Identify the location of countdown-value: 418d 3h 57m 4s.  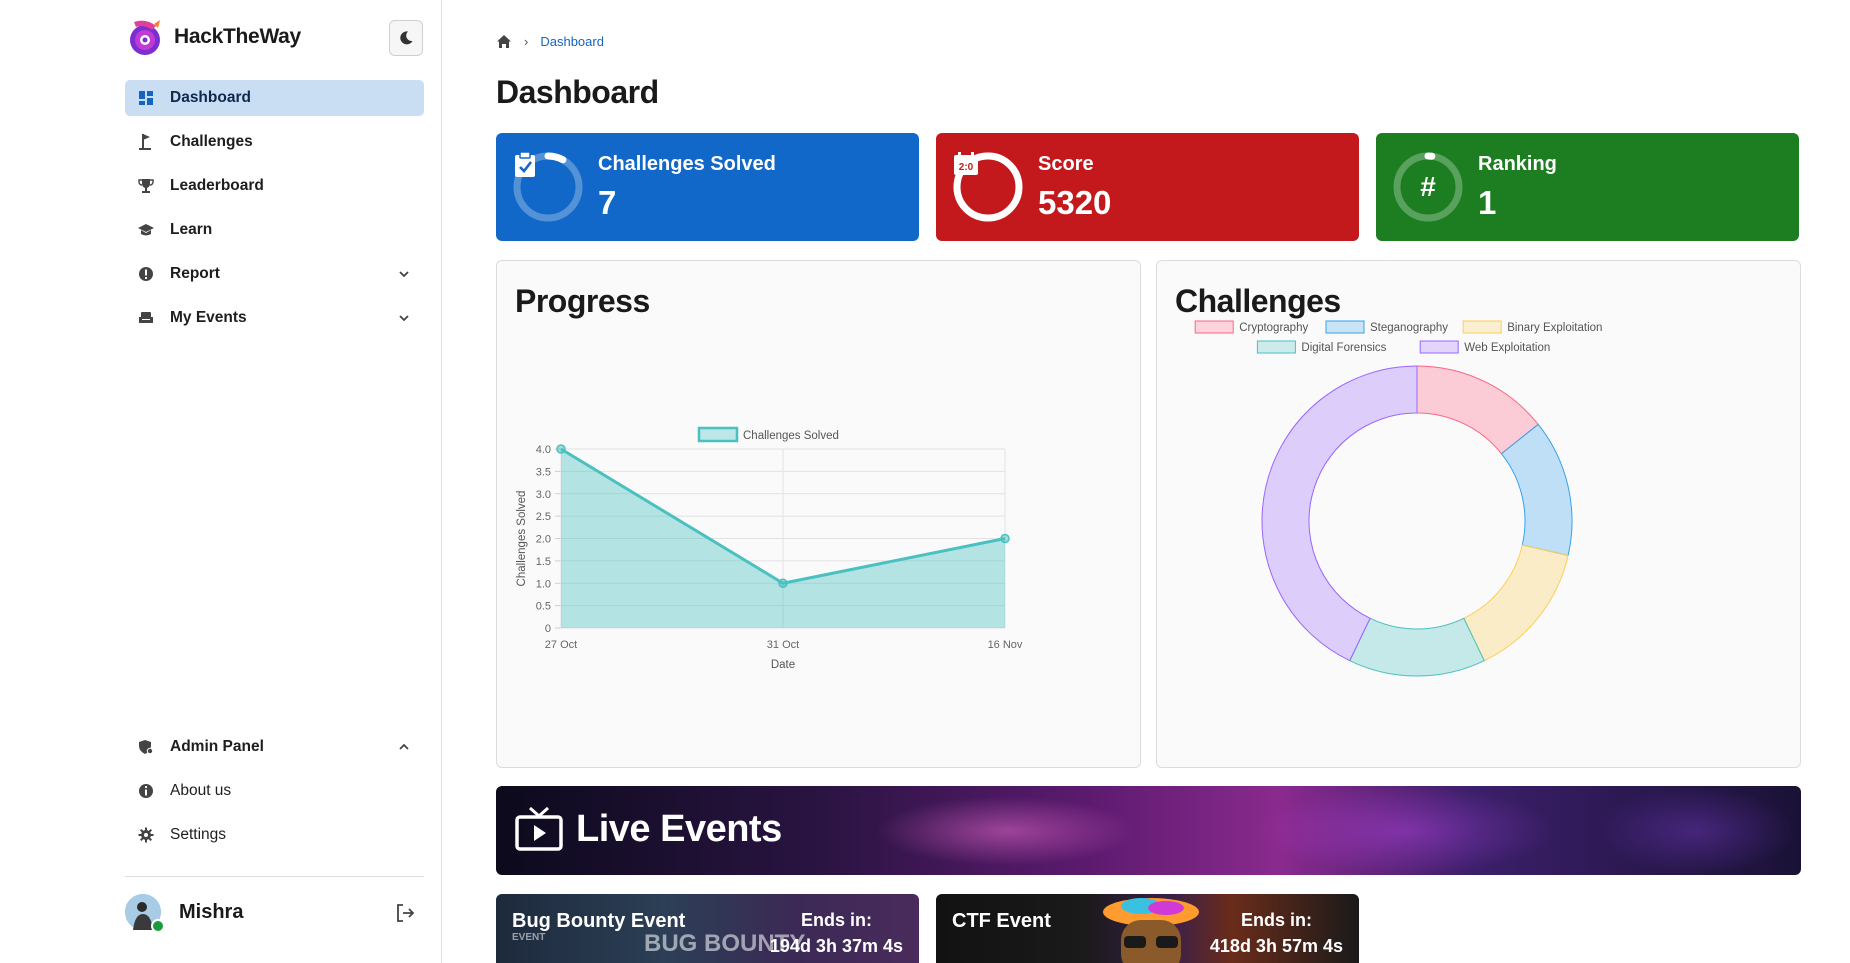
(1276, 946).